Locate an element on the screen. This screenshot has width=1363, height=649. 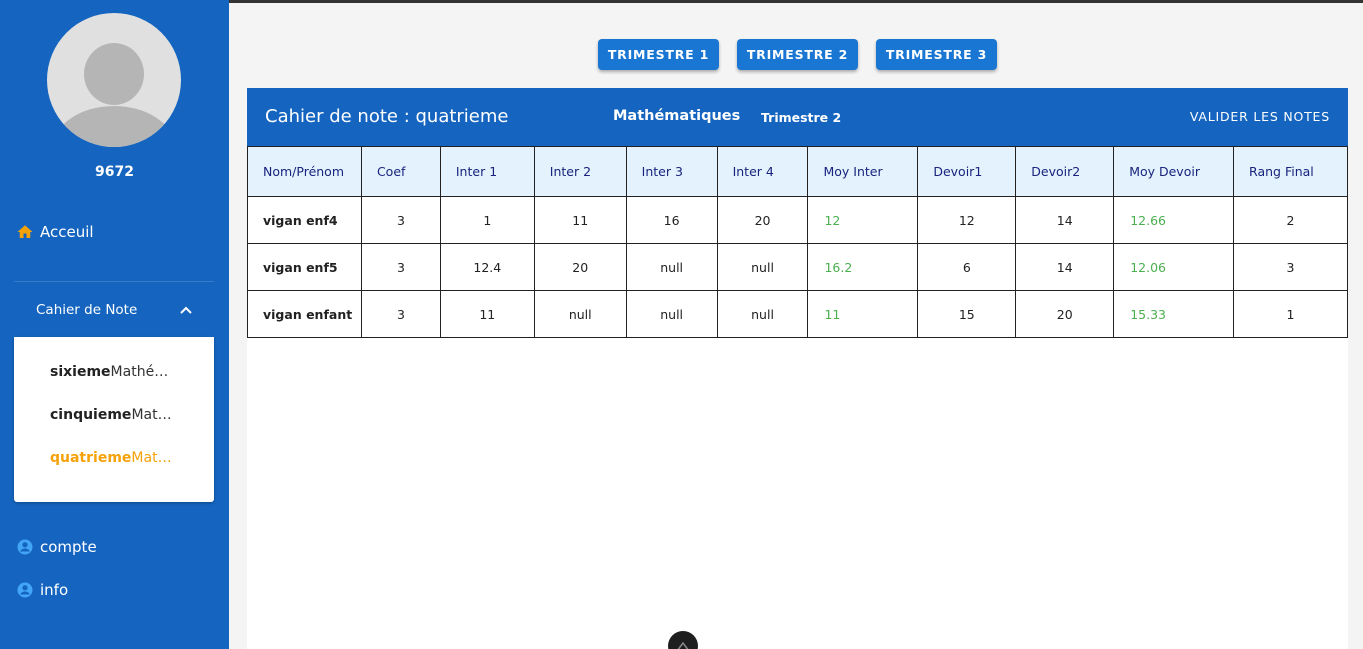
class-name: cinquieme is located at coordinates (91, 415).